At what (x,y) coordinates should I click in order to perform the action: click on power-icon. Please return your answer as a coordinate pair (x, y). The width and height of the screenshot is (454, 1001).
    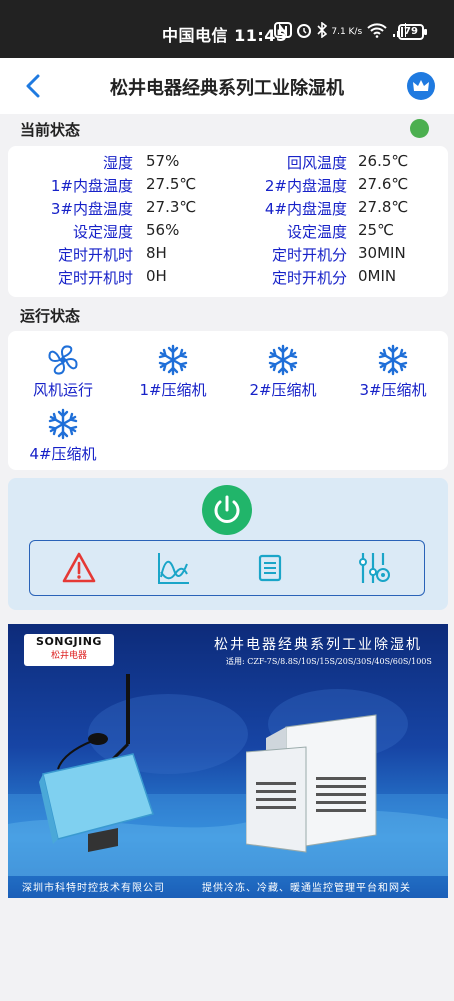
    Looking at the image, I should click on (227, 509).